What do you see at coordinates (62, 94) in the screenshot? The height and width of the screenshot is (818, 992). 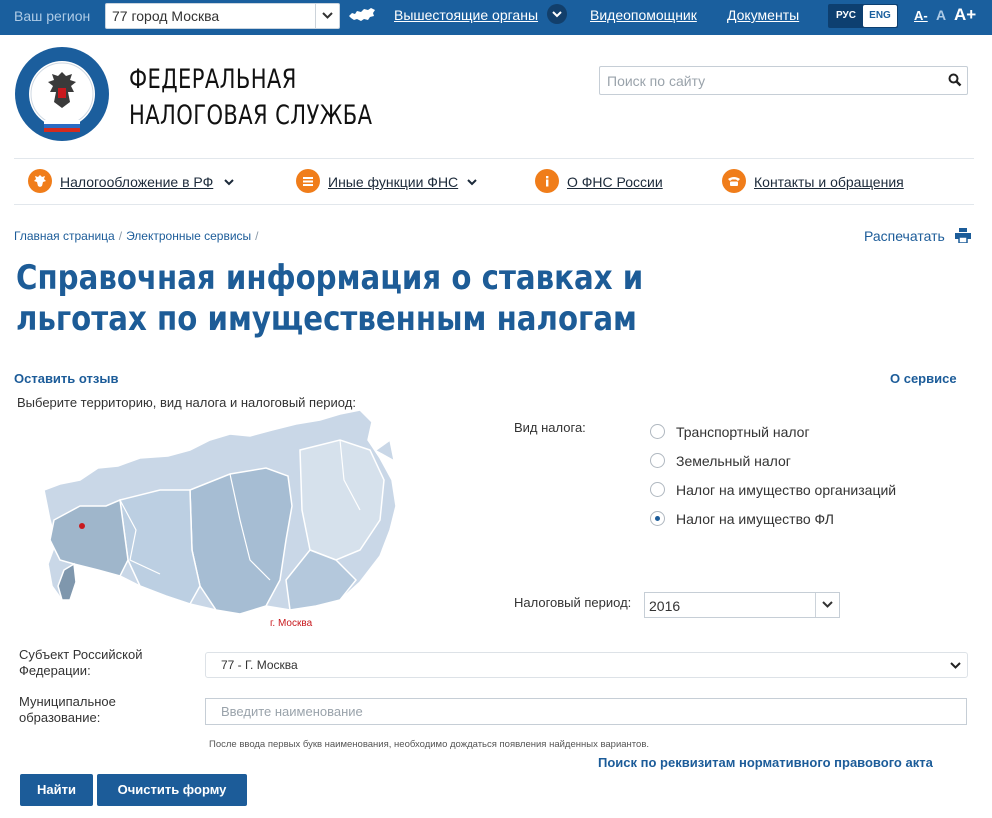 I see `fns-emblem-logo` at bounding box center [62, 94].